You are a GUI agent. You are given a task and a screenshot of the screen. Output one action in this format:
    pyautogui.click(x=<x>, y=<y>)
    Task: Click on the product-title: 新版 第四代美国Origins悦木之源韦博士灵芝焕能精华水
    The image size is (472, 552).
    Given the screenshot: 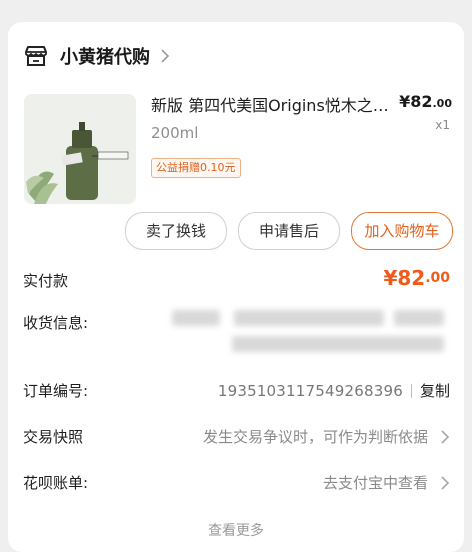 What is the action you would take?
    pyautogui.click(x=275, y=104)
    